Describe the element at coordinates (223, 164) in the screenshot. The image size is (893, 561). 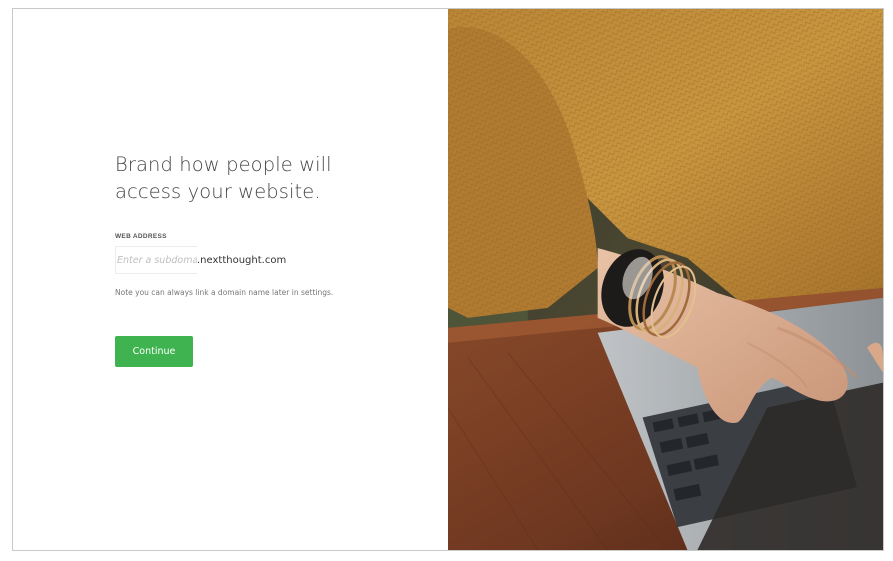
I see `headline-line-1: Brand how people will` at that location.